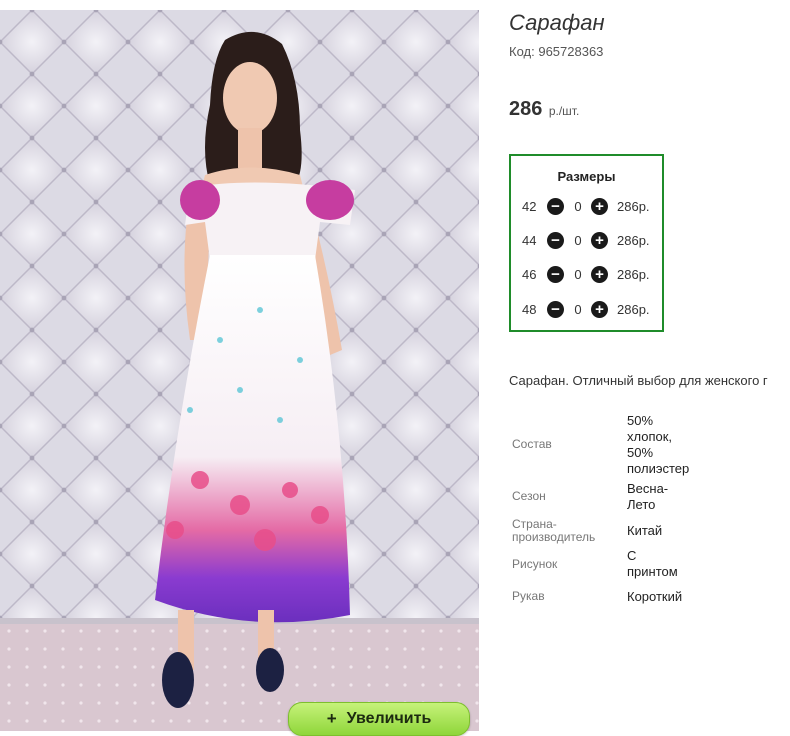  Describe the element at coordinates (535, 564) in the screenshot. I see `attr-label-pattern: Рисунок` at that location.